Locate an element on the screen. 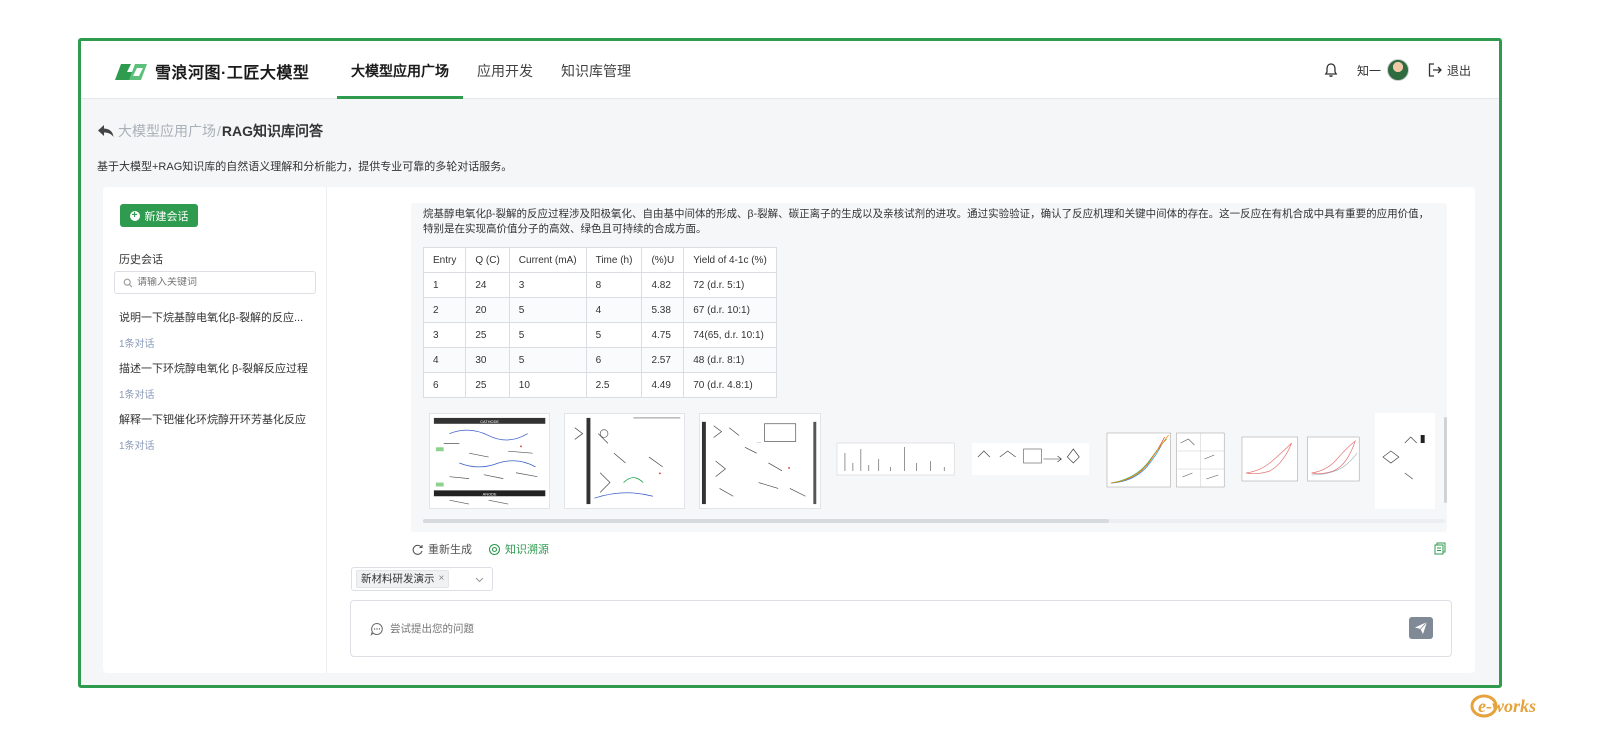 The image size is (1600, 740). logo: 雪浪河图·工匠大模型 is located at coordinates (210, 71).